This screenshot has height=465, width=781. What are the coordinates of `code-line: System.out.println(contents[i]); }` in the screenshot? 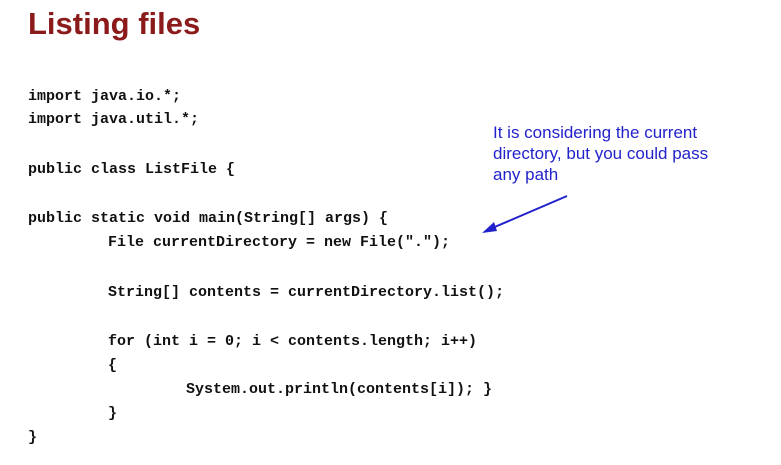 It's located at (339, 389).